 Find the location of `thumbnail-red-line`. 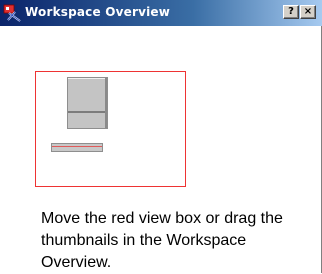

thumbnail-red-line is located at coordinates (77, 146).